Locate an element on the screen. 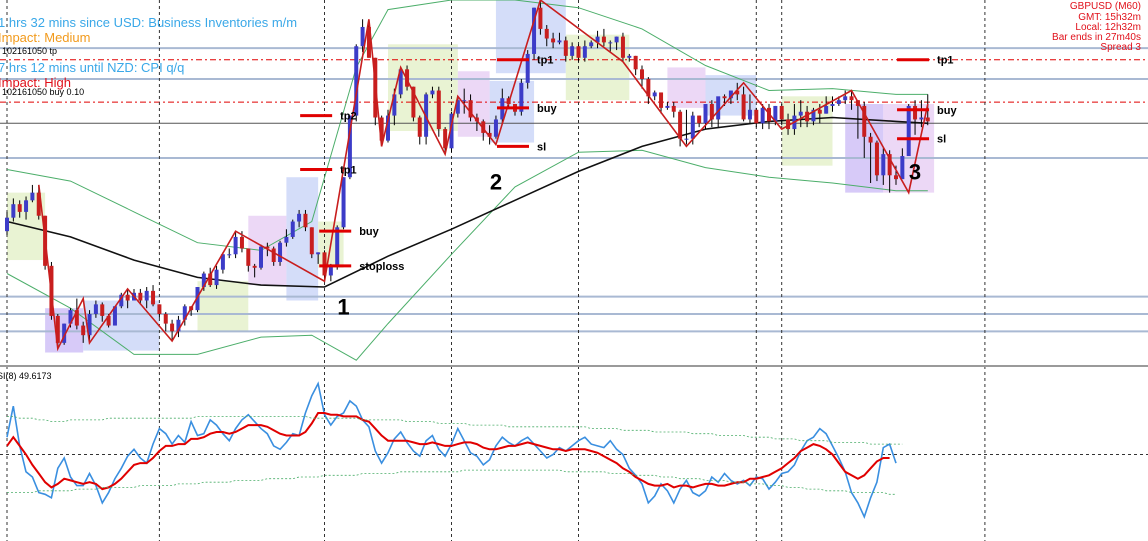  annotation-label-1: tp1 is located at coordinates (348, 171).